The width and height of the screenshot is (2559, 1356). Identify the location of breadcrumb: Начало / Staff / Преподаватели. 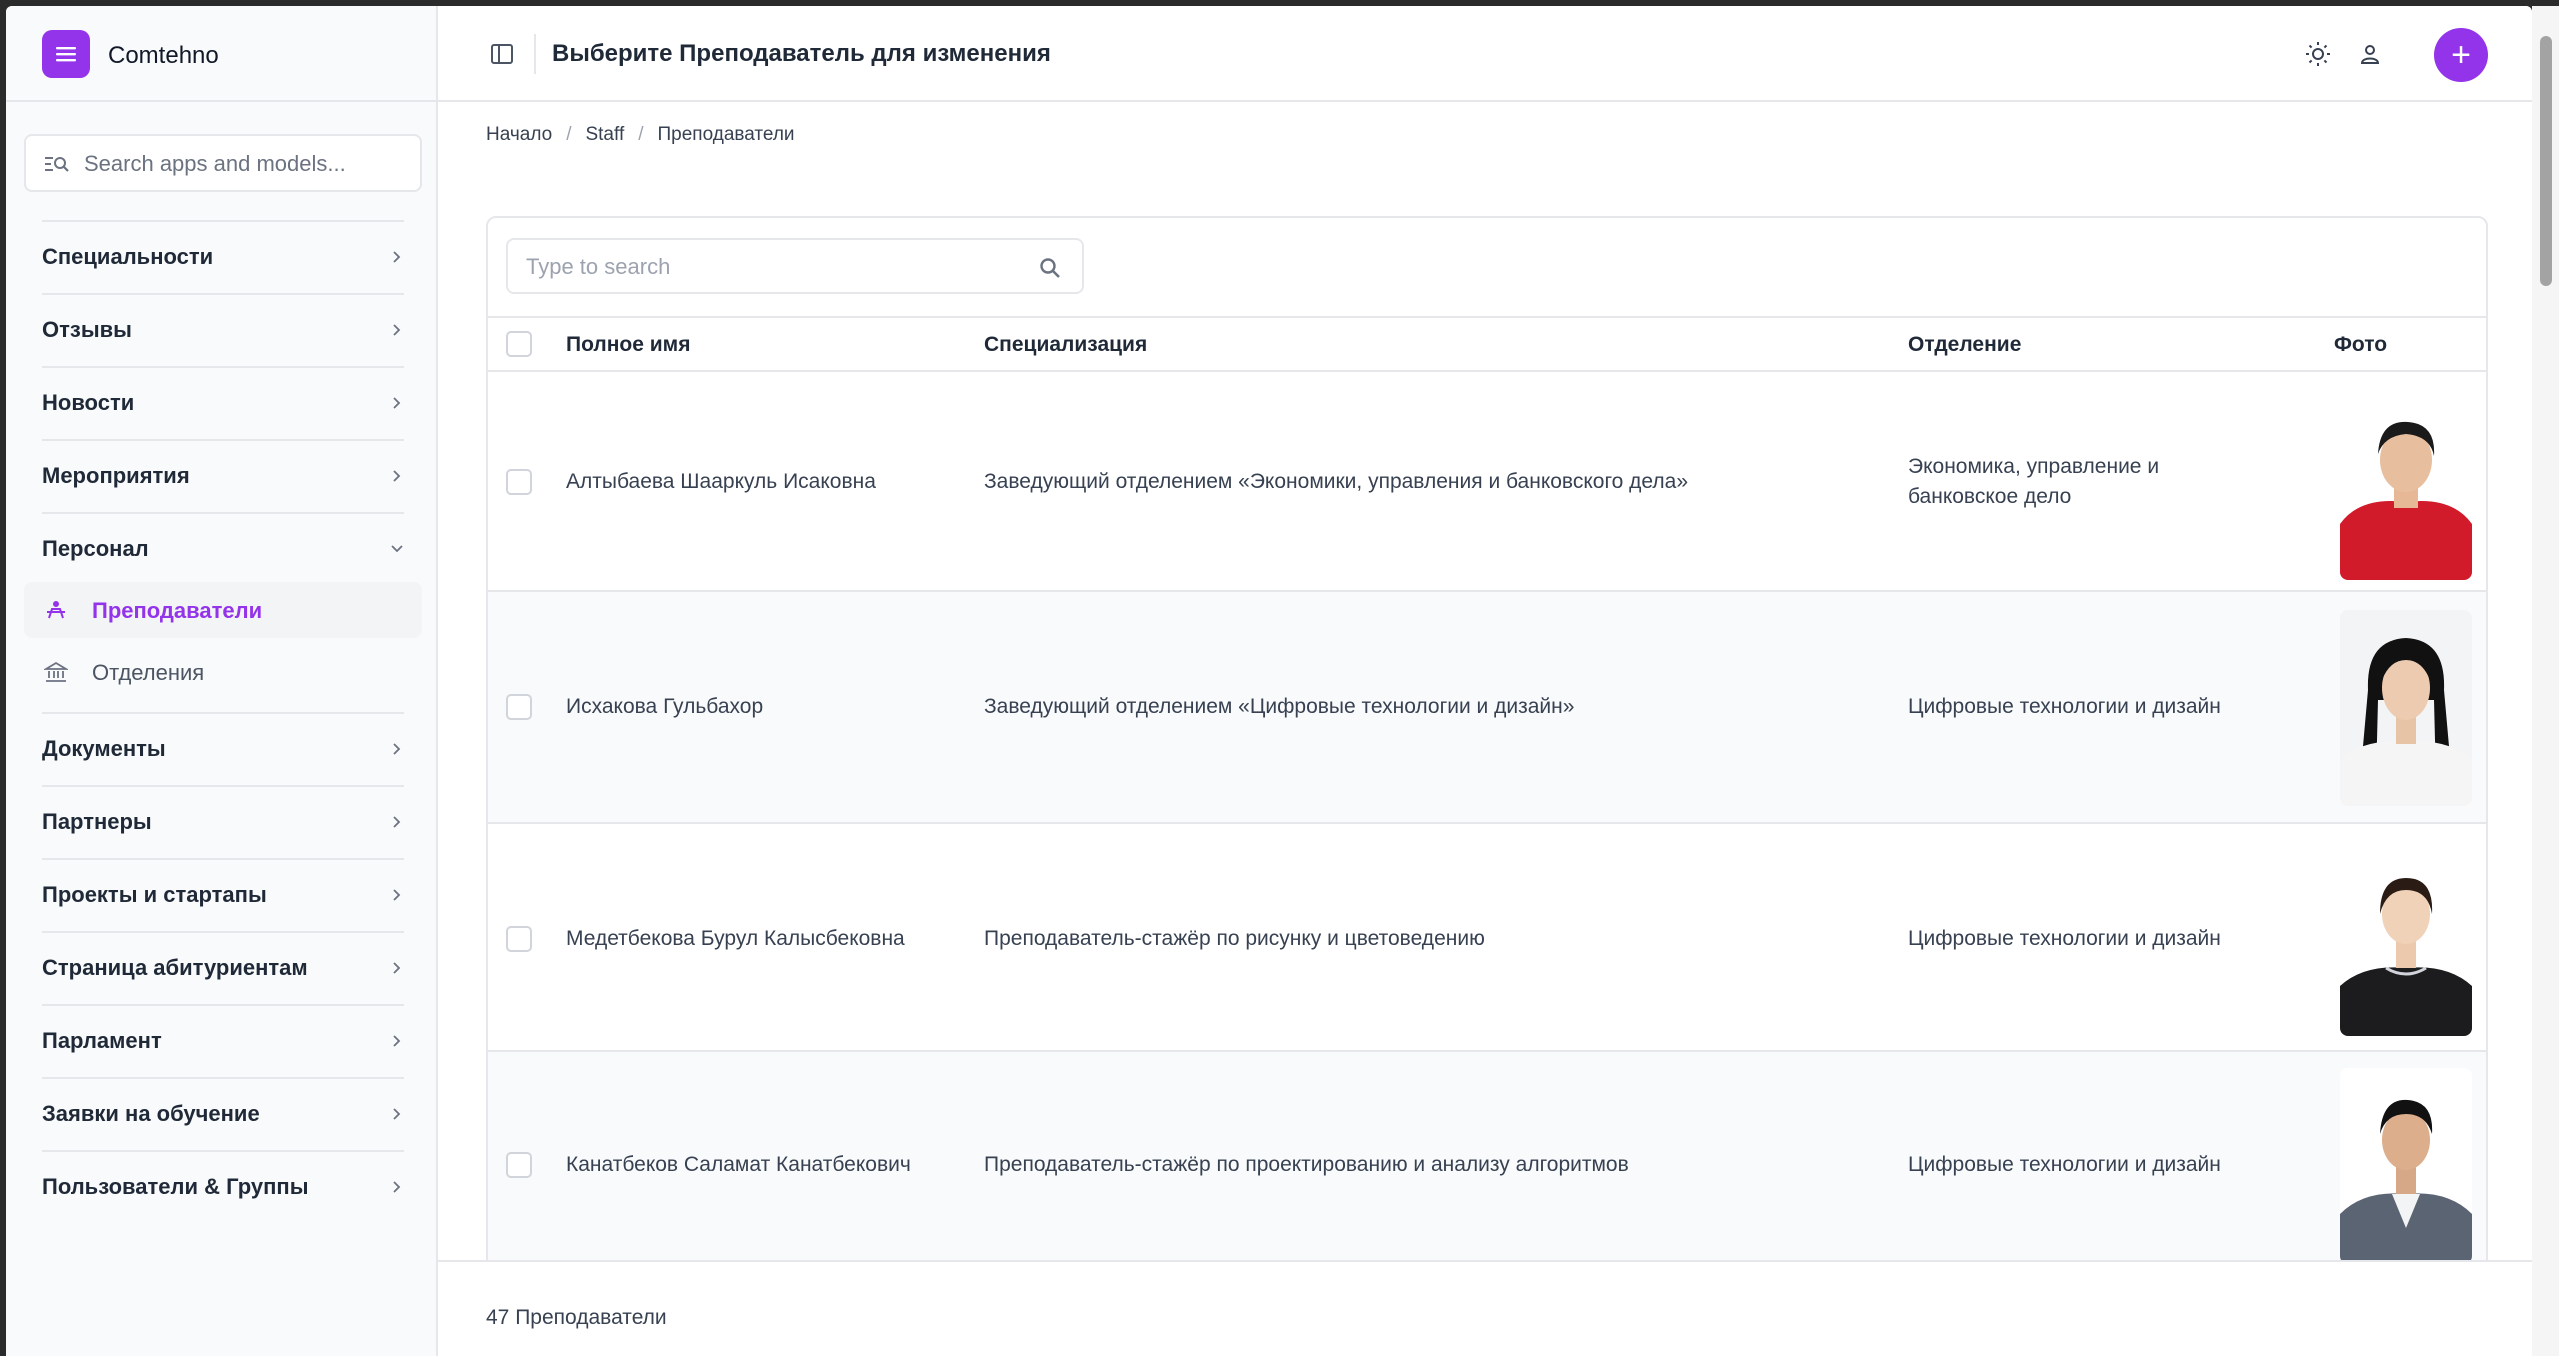
(640, 135).